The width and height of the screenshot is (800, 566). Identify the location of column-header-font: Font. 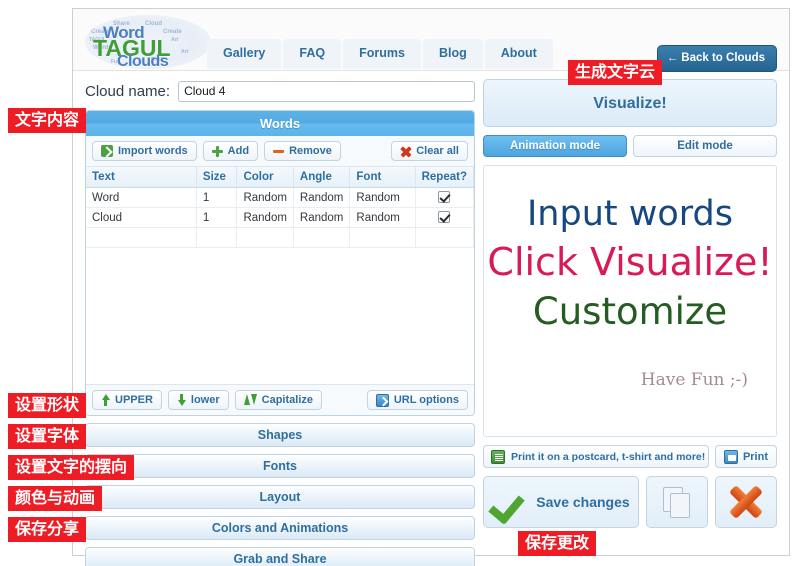
(382, 177).